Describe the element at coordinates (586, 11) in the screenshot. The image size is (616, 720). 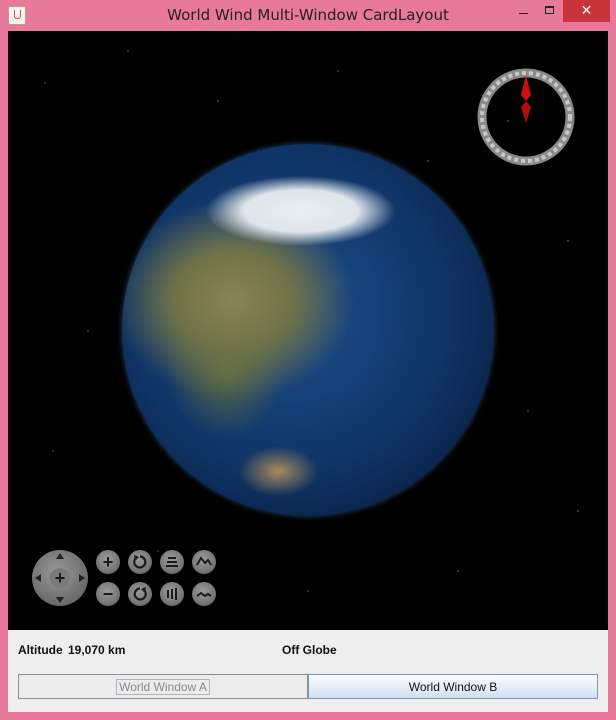
I see `close-button: ✕` at that location.